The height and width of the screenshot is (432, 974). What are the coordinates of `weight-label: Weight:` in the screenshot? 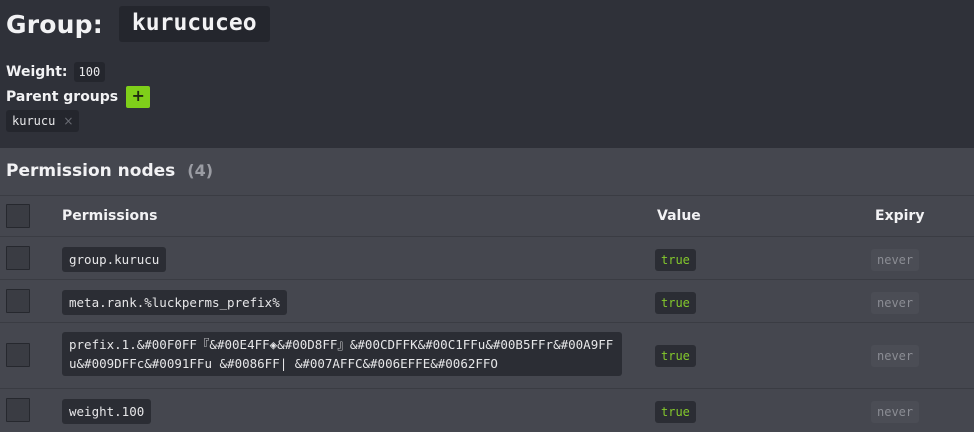 It's located at (37, 72).